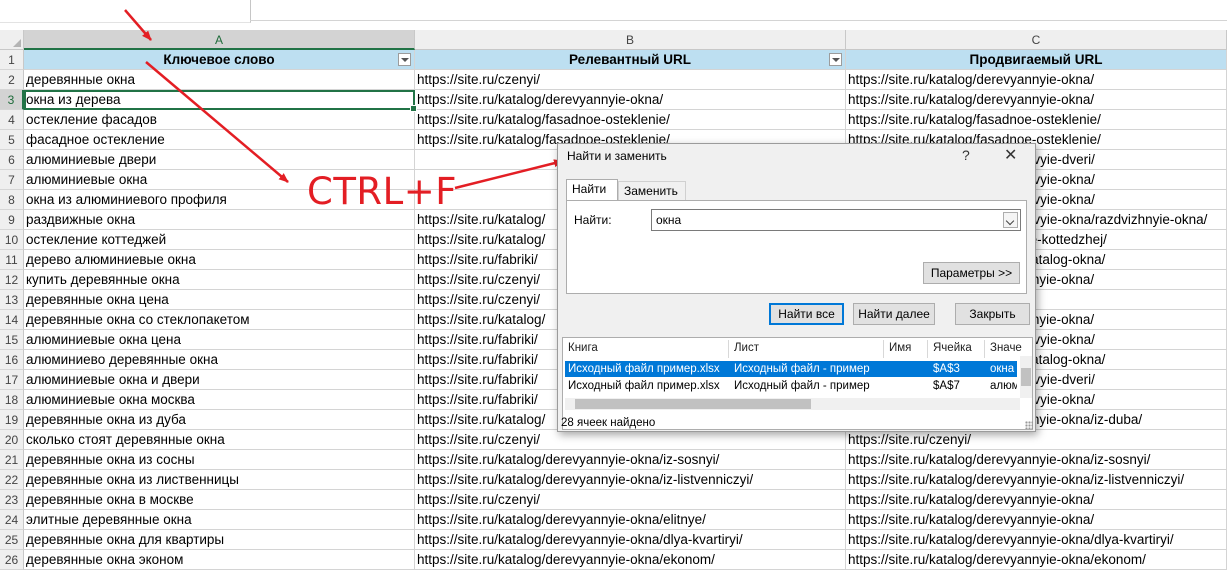 This screenshot has height=570, width=1227. What do you see at coordinates (592, 190) in the screenshot?
I see `tab-find: Найти` at bounding box center [592, 190].